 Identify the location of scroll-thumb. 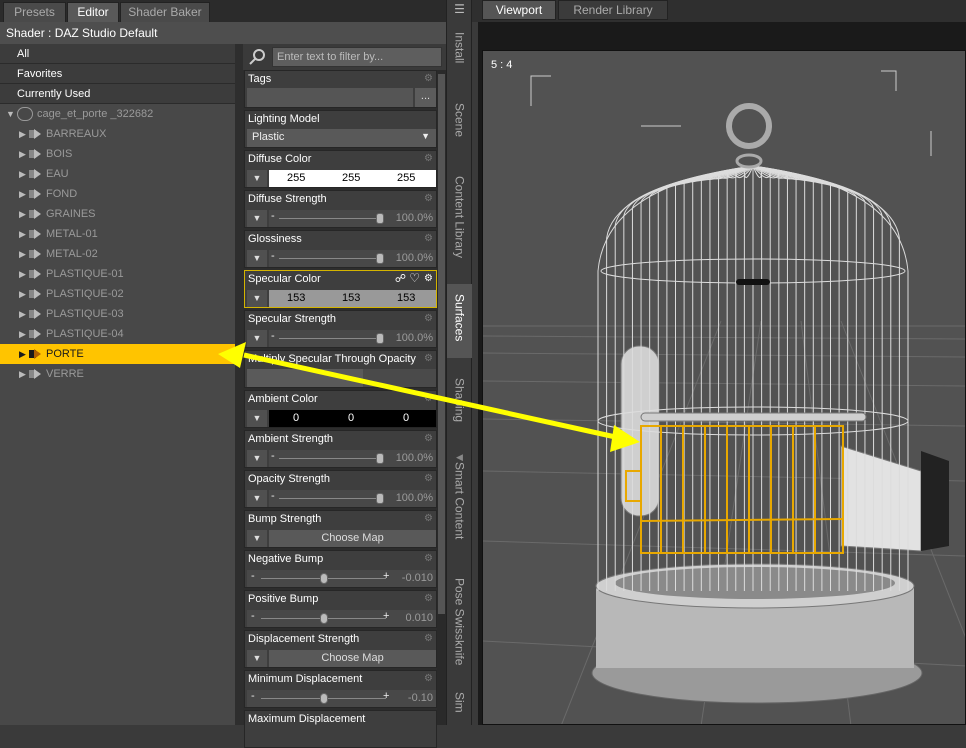
(441, 344).